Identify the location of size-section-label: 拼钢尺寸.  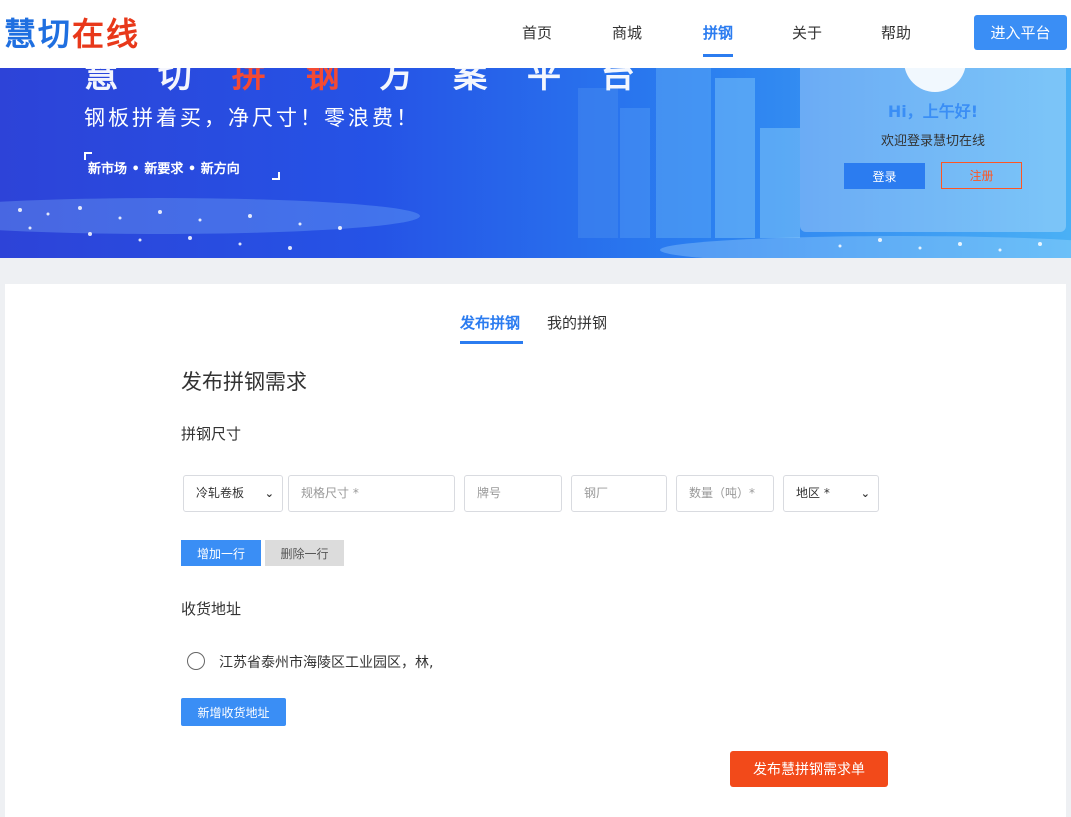
(211, 434).